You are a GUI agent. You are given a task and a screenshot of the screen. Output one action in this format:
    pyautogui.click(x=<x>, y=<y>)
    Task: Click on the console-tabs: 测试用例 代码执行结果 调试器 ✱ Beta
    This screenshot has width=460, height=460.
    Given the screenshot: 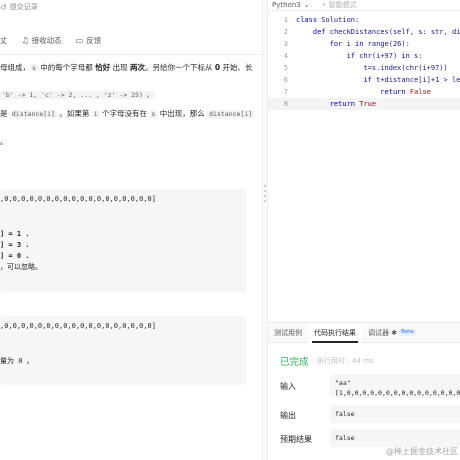 What is the action you would take?
    pyautogui.click(x=364, y=332)
    